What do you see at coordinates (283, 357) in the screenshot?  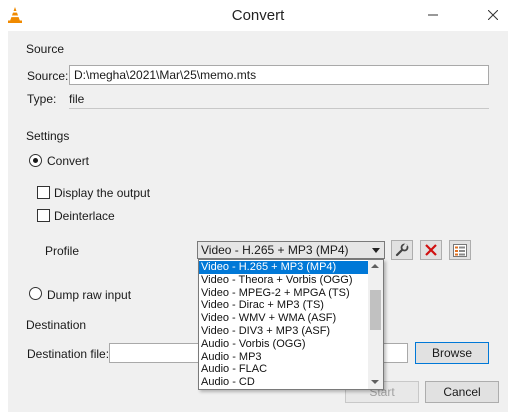 I see `profile-option: Audio - MP3` at bounding box center [283, 357].